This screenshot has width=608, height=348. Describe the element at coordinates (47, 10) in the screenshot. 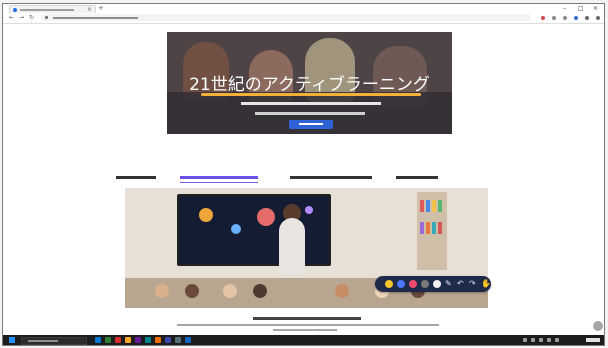

I see `tab-title-redacted` at that location.